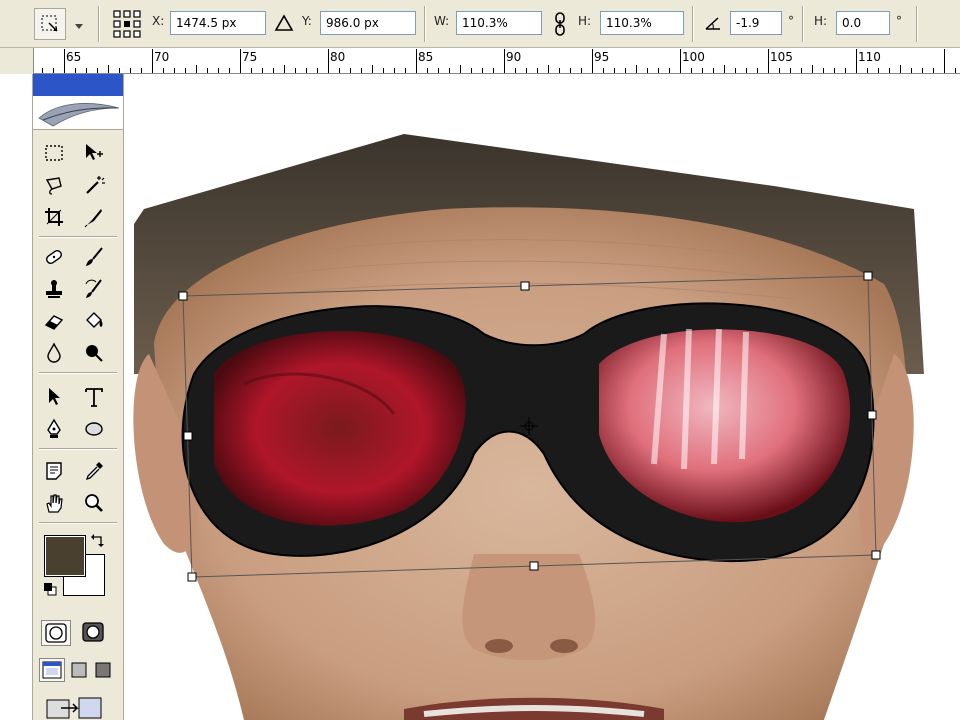 The width and height of the screenshot is (960, 720). I want to click on relative-position-delta-icon, so click(284, 23).